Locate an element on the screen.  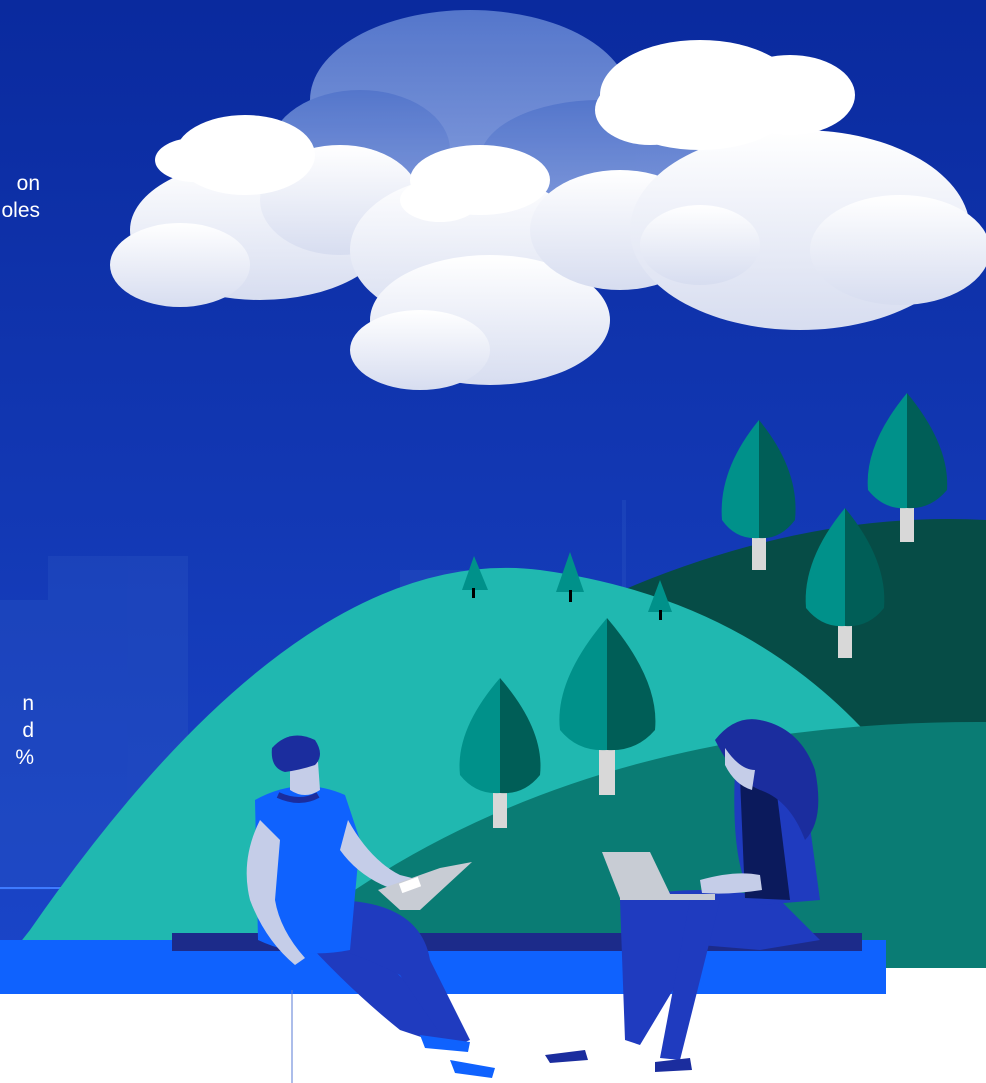
stat-text: n d % is located at coordinates (18, 730).